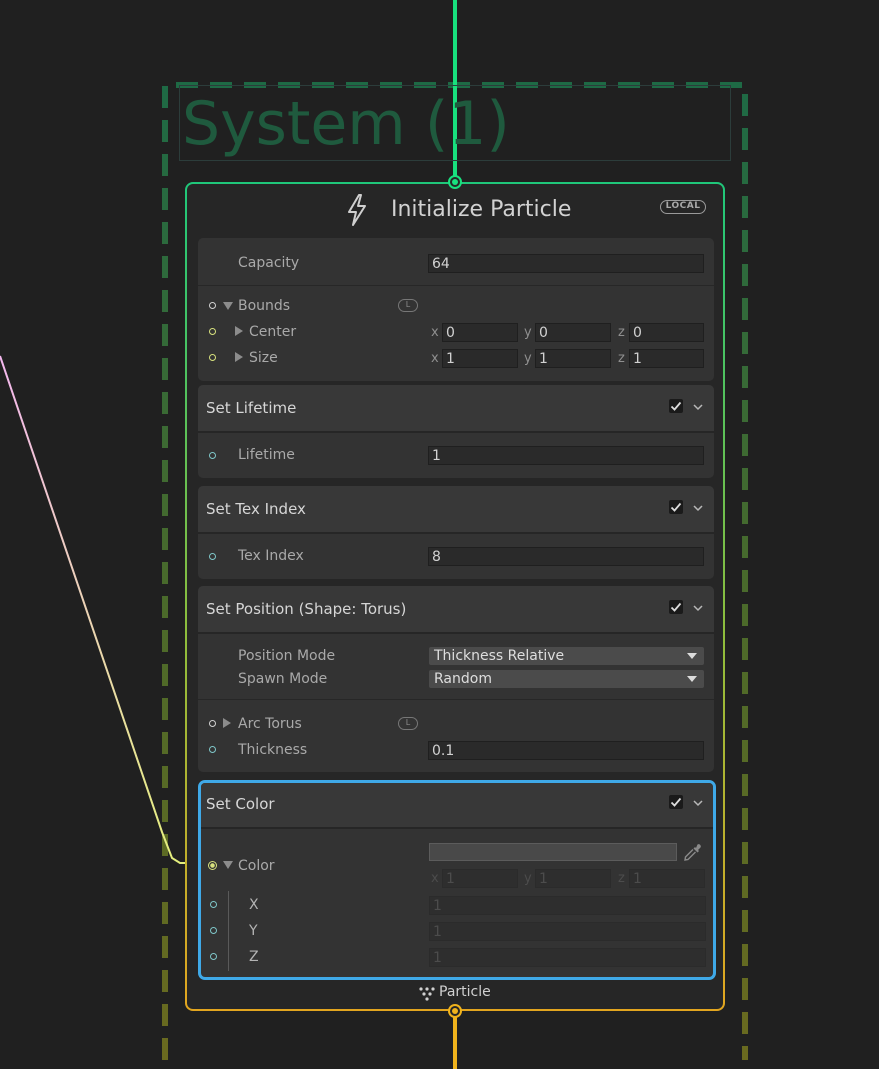  I want to click on size-y-field: 1, so click(573, 358).